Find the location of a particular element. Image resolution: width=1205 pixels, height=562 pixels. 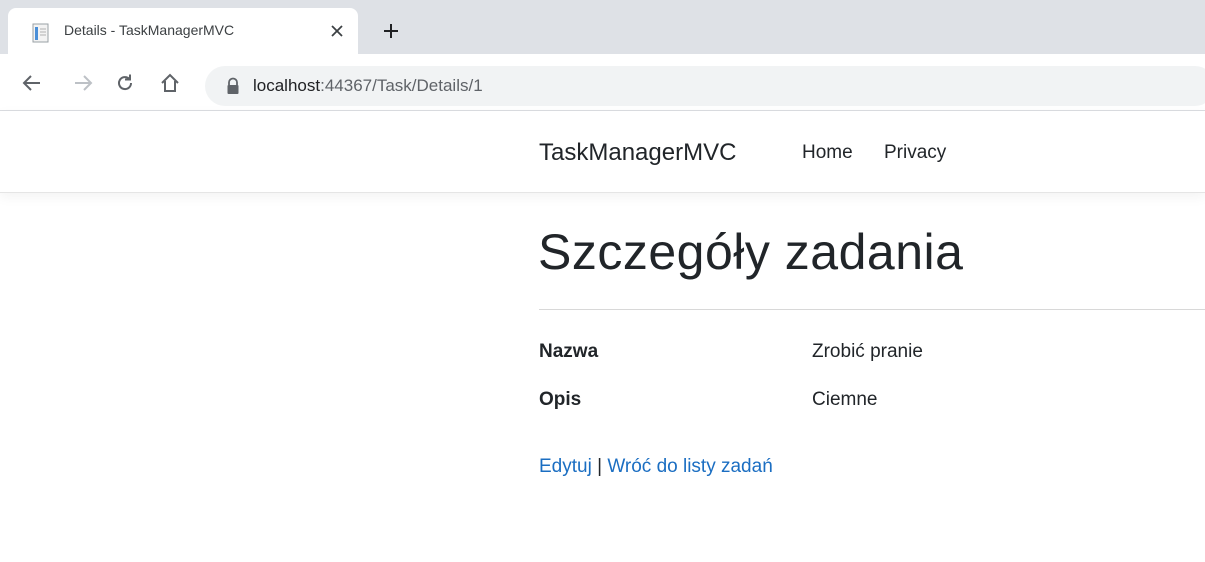

tab-title: Details - TaskManagerMVC is located at coordinates (149, 30).